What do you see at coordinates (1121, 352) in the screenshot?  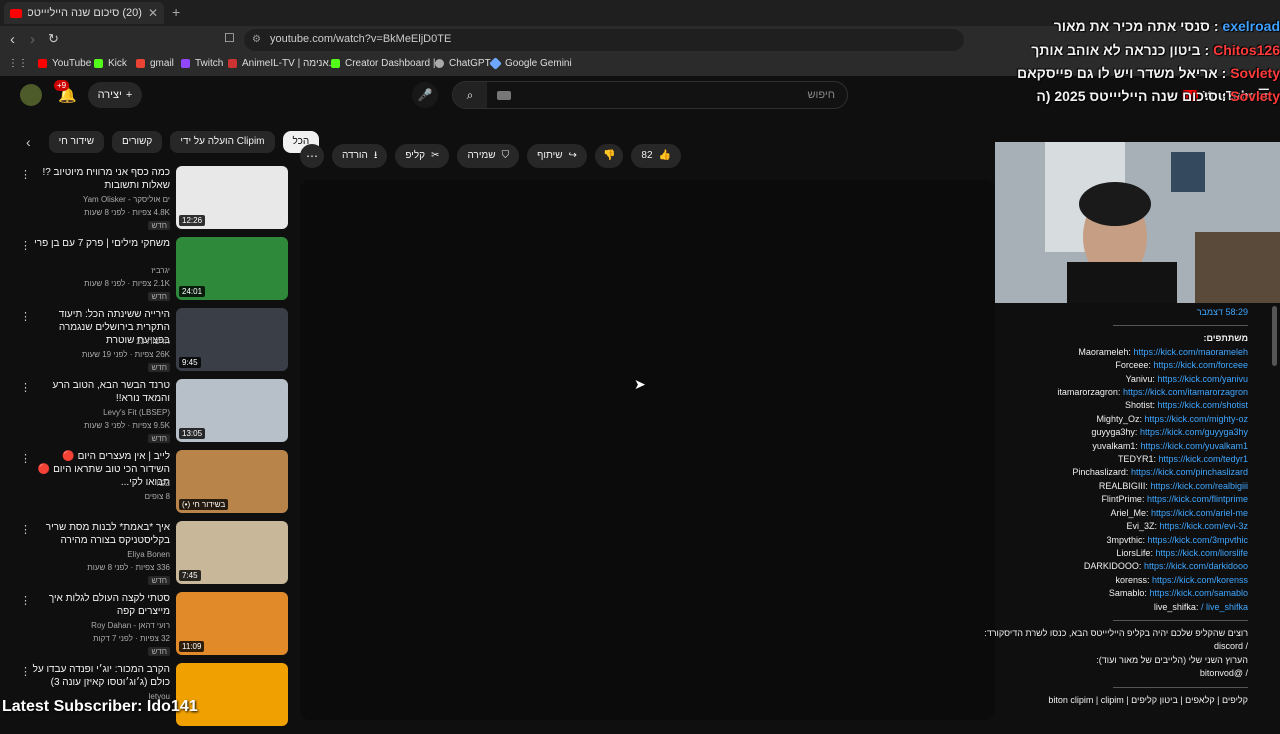 I see `participant-row: Maorameleh: https://kick.com/maorameleh` at bounding box center [1121, 352].